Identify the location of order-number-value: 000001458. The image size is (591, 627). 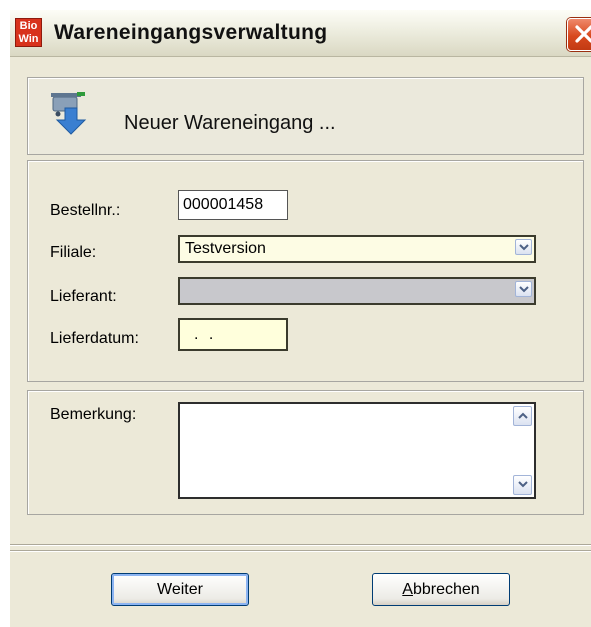
(223, 204).